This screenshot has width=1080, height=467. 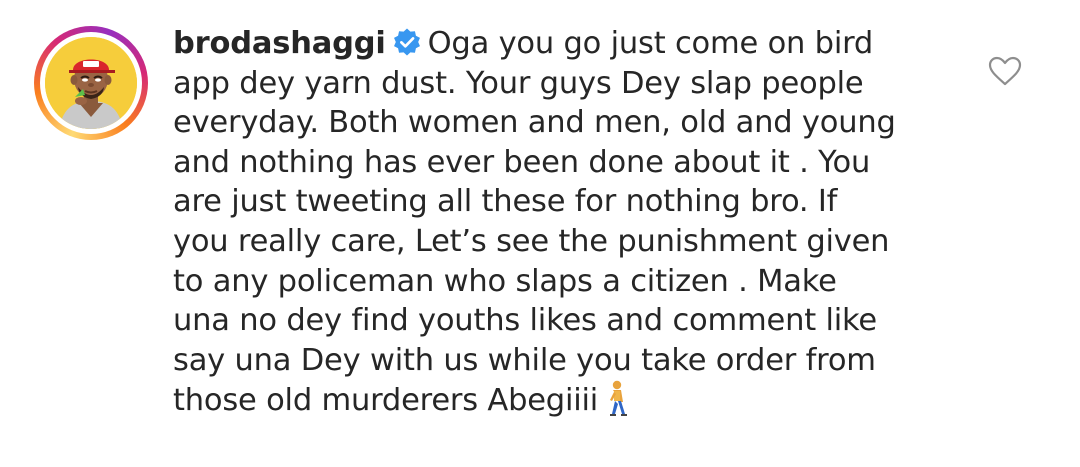 I want to click on avatar-frame, so click(x=91, y=83).